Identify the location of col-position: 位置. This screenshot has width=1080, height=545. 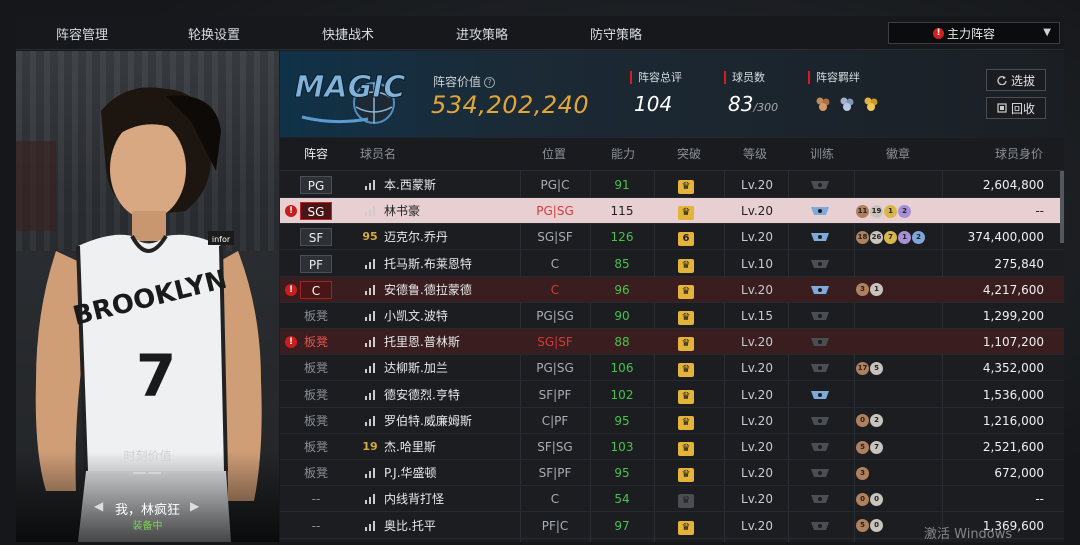
(554, 154).